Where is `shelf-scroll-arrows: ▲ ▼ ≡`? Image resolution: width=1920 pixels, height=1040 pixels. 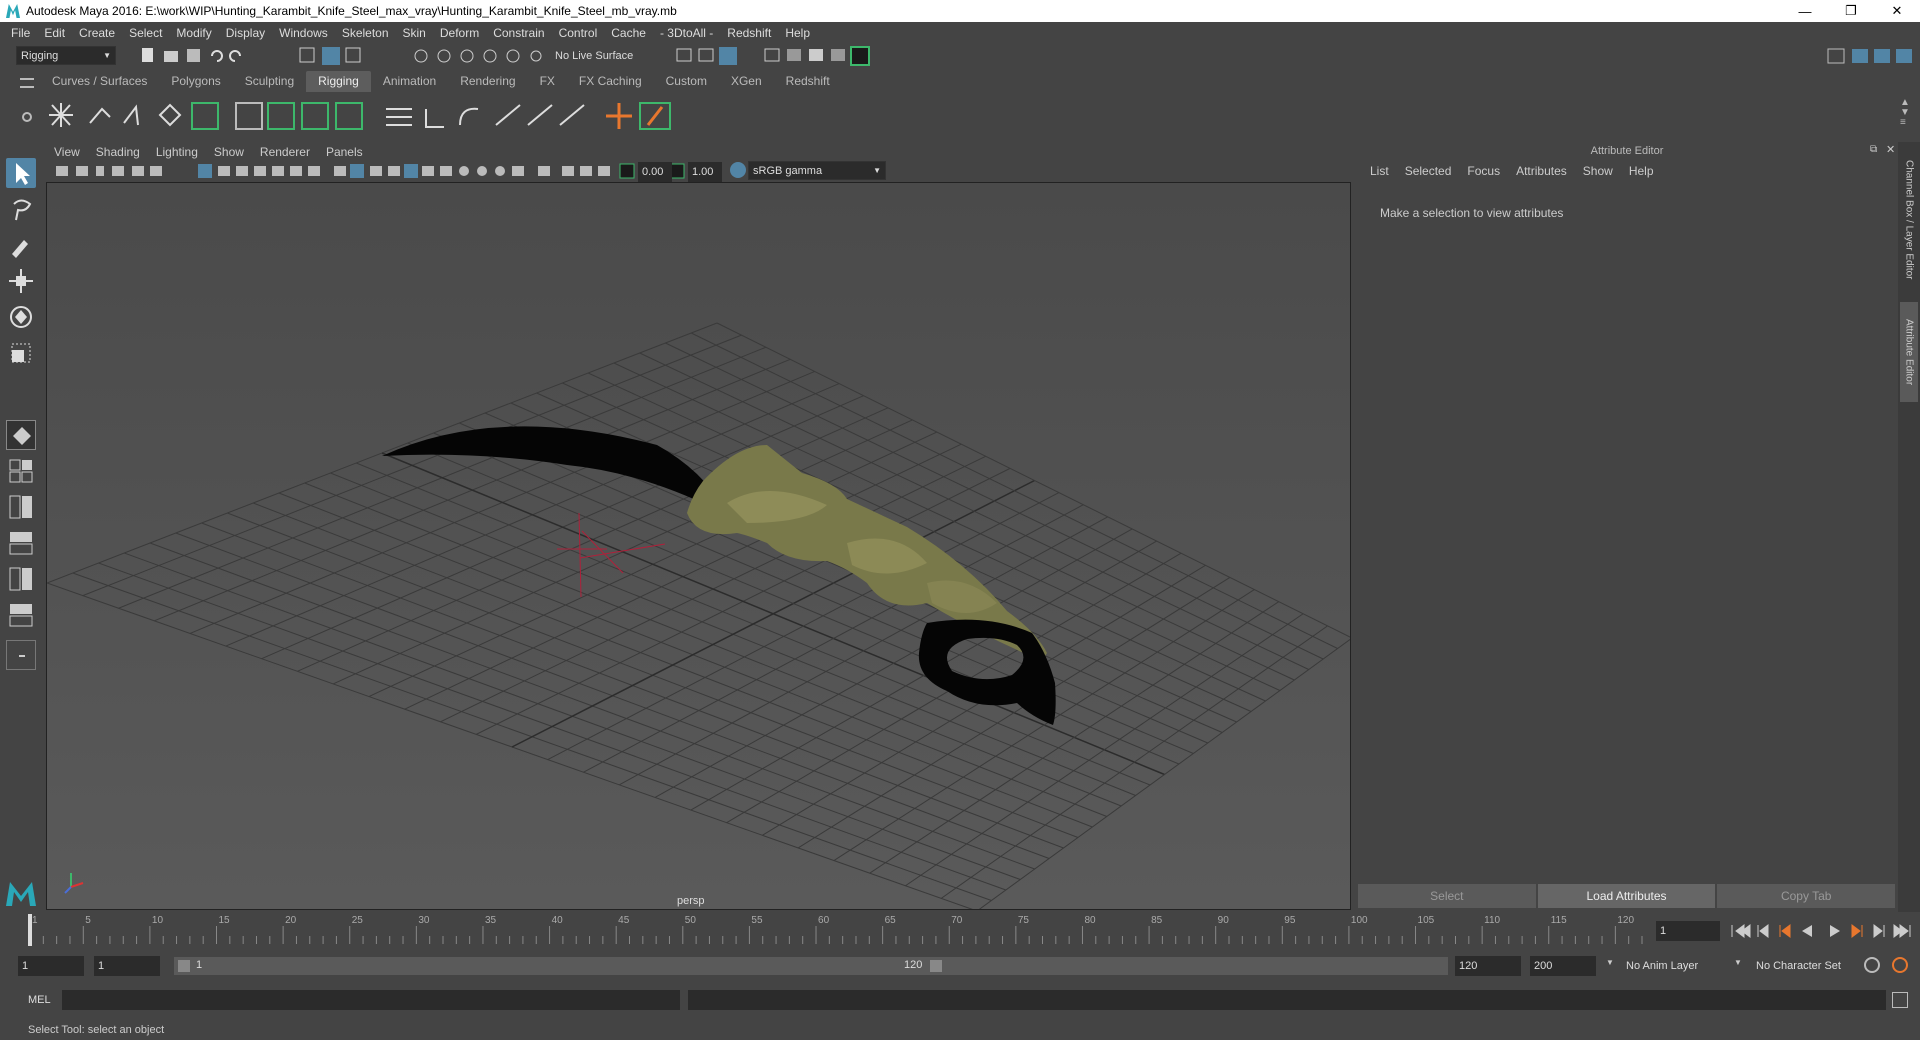
shelf-scroll-arrows: ▲ ▼ ≡ is located at coordinates (1905, 113).